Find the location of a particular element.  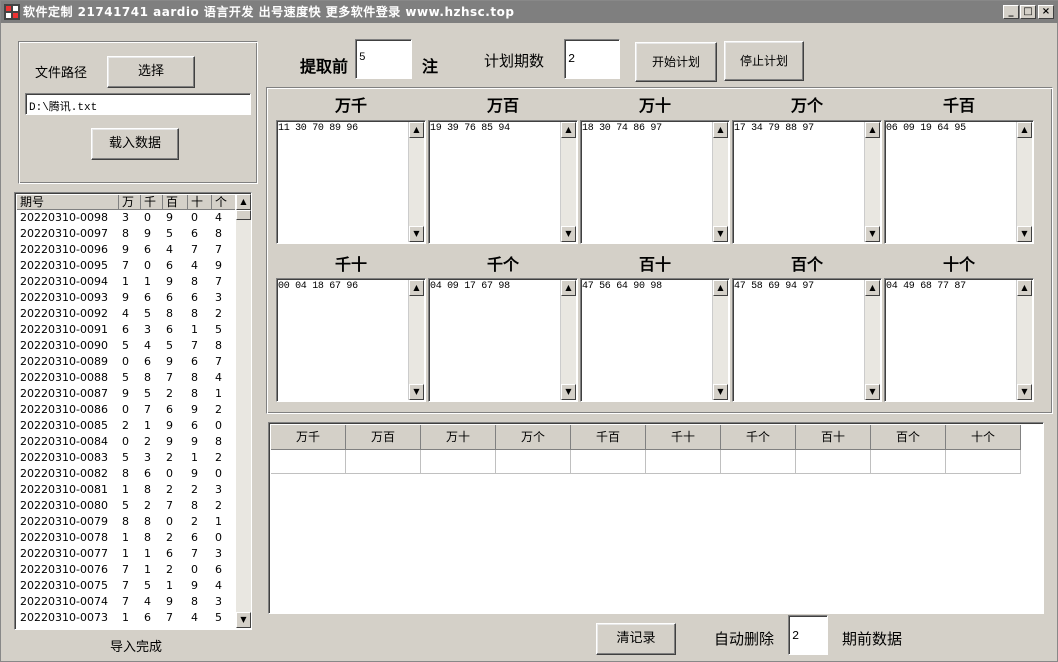

position-numbers-box: 04 09 17 67 98 ▲ ▼ is located at coordinates (503, 340).